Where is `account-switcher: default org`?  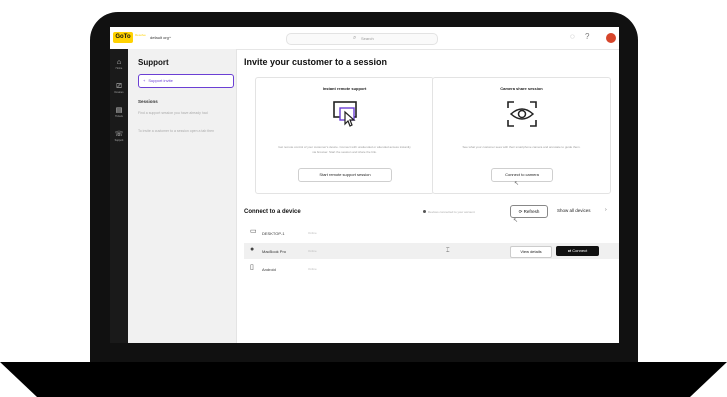 account-switcher: default org is located at coordinates (159, 37).